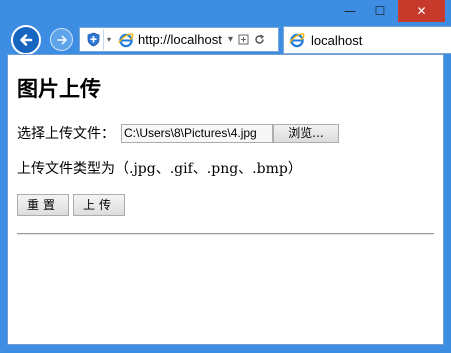 The height and width of the screenshot is (353, 451). Describe the element at coordinates (109, 39) in the screenshot. I see `chevron-down-icon: ▾` at that location.